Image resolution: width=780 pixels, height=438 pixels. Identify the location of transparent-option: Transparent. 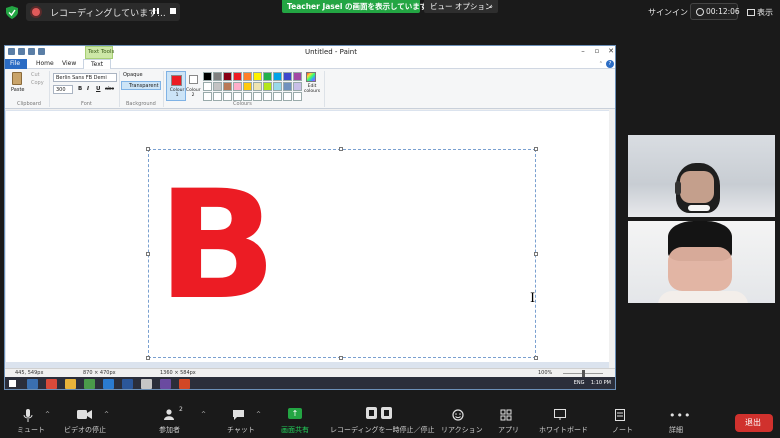
(141, 85).